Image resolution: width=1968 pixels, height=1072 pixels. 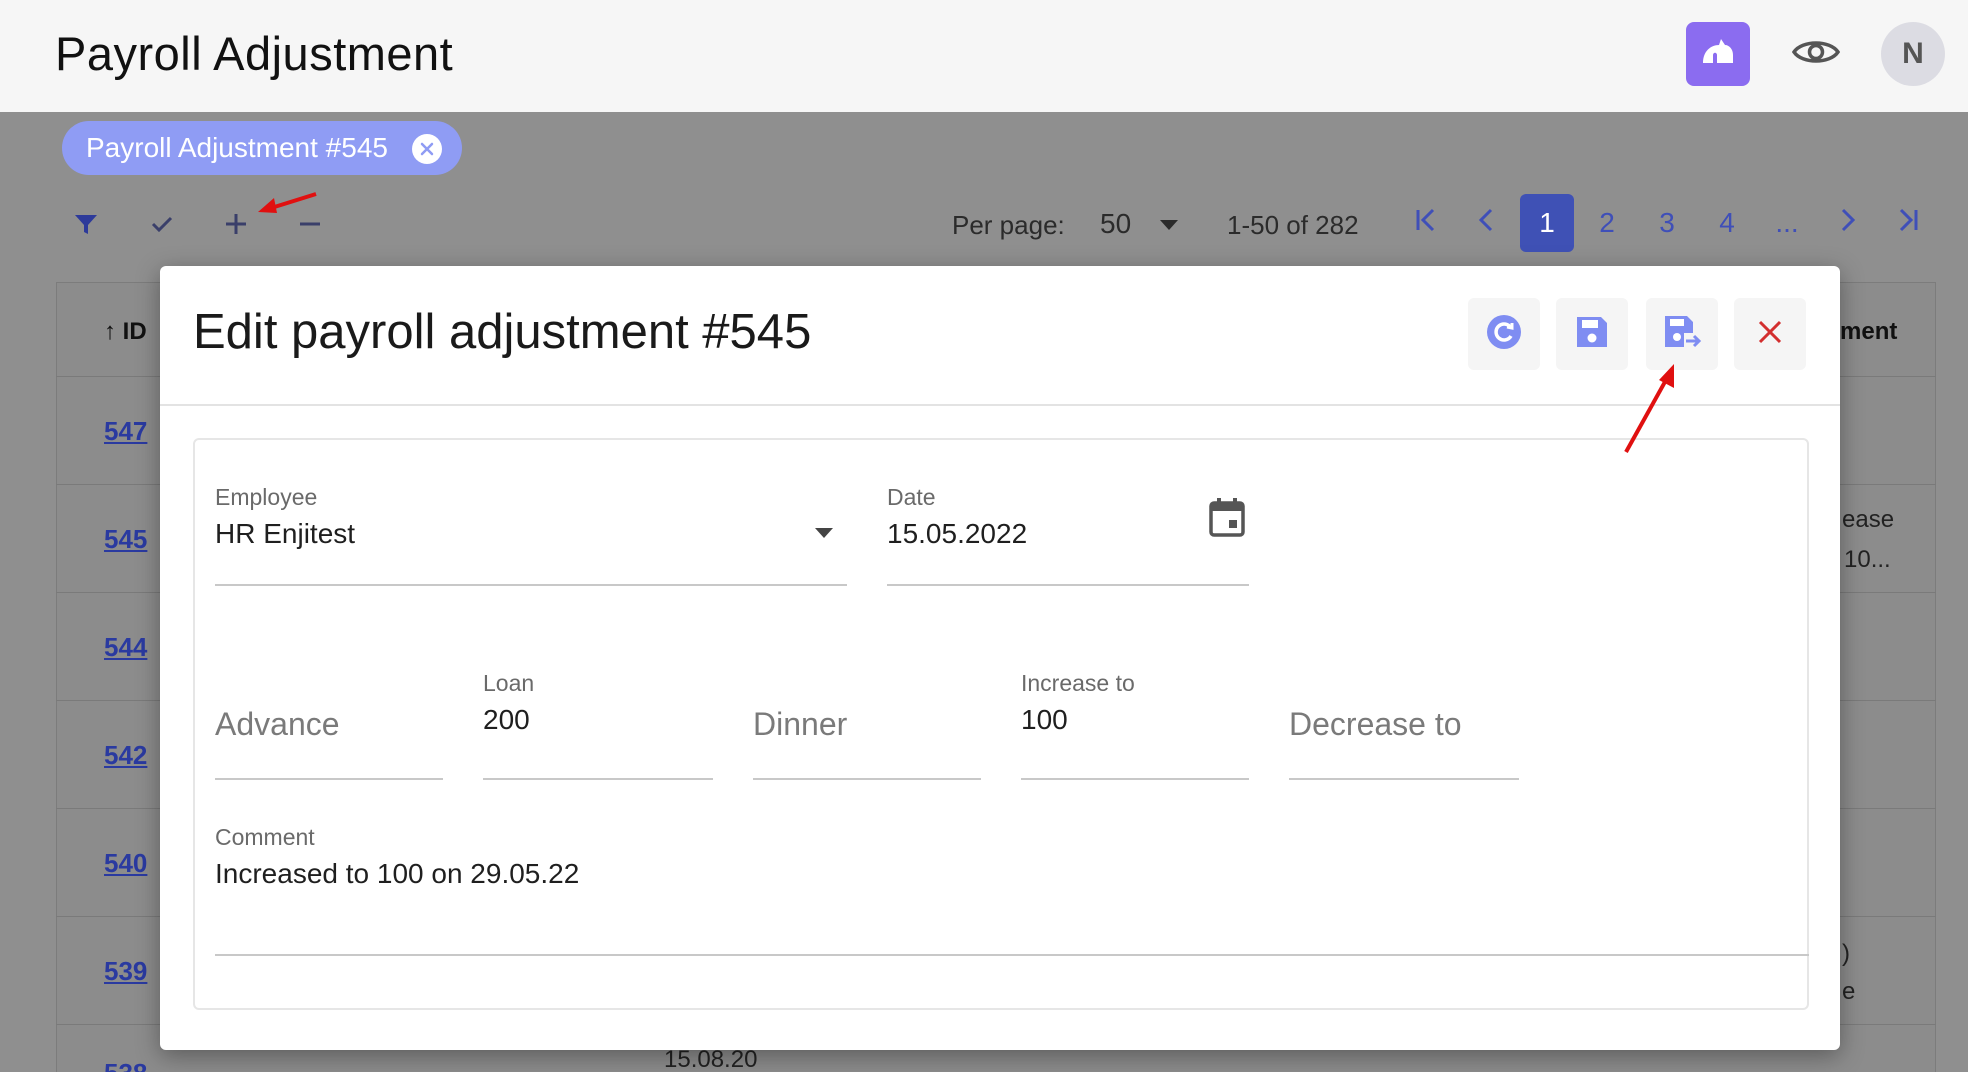 I want to click on brand-logo-button, so click(x=1718, y=54).